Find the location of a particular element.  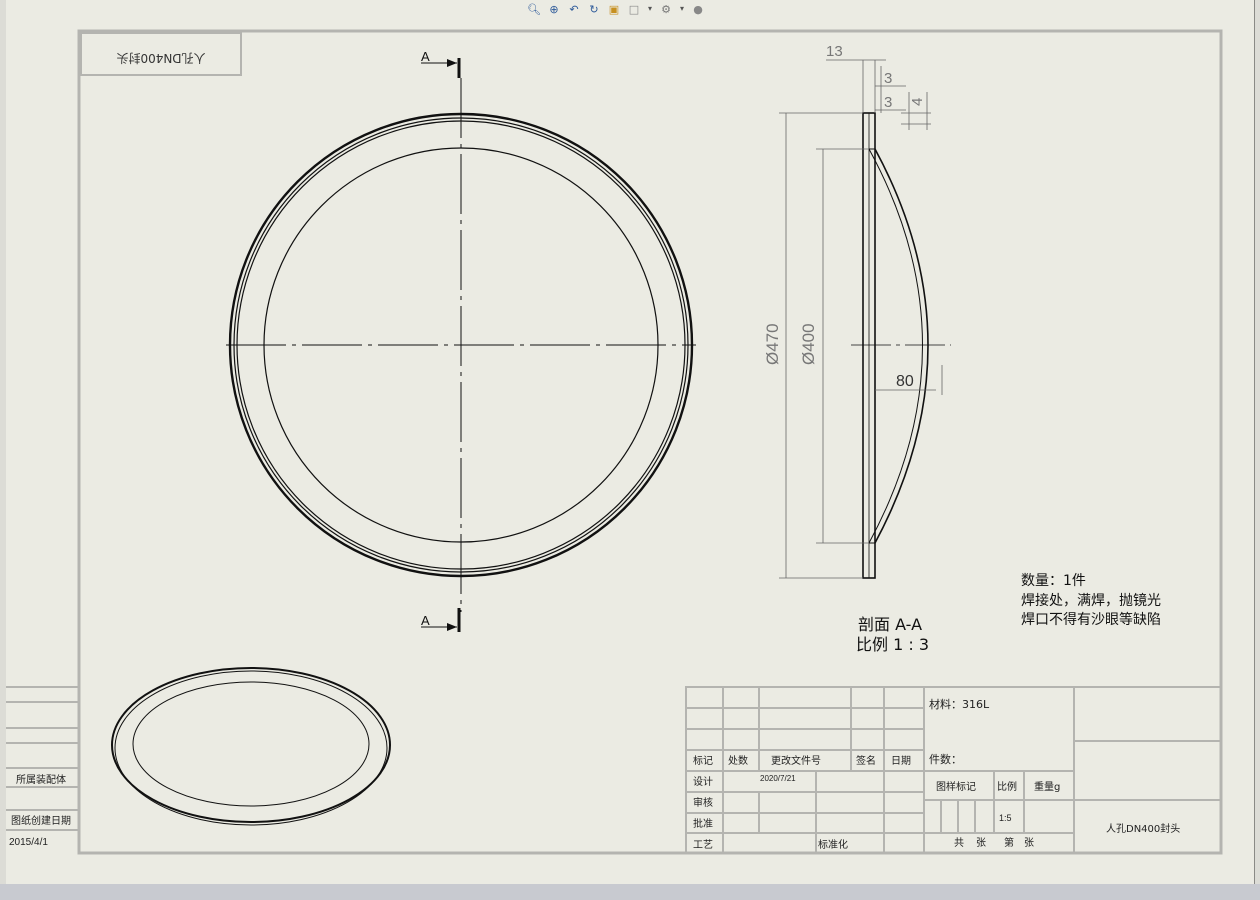

dim-3-upper: 3 is located at coordinates (888, 78).